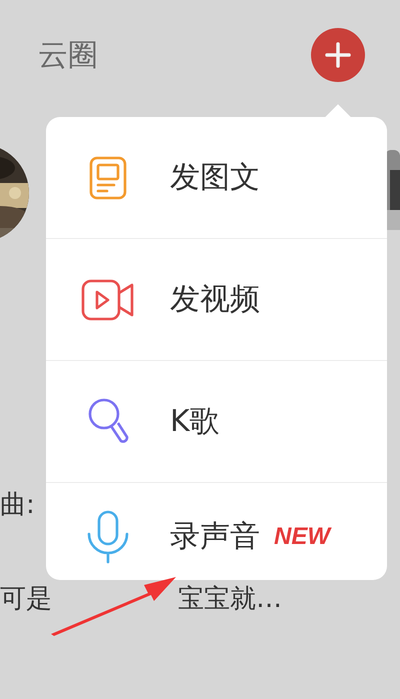 Image resolution: width=400 pixels, height=699 pixels. I want to click on menu-item: 发图文, so click(216, 178).